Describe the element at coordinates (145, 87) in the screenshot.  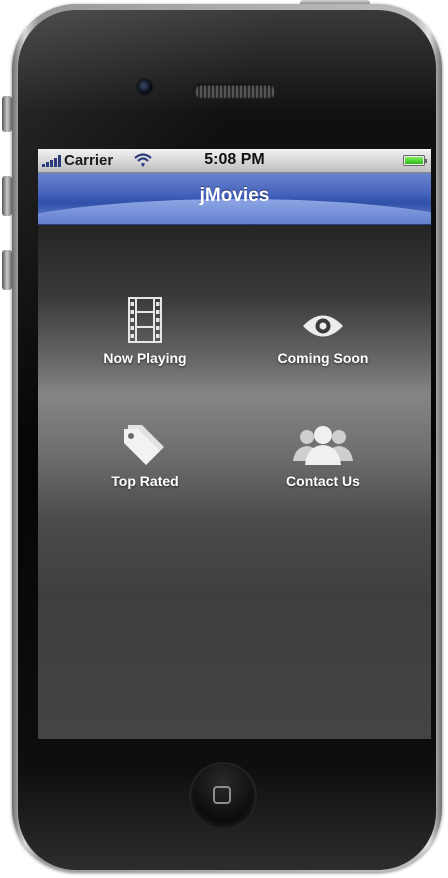
I see `front-camera-icon` at that location.